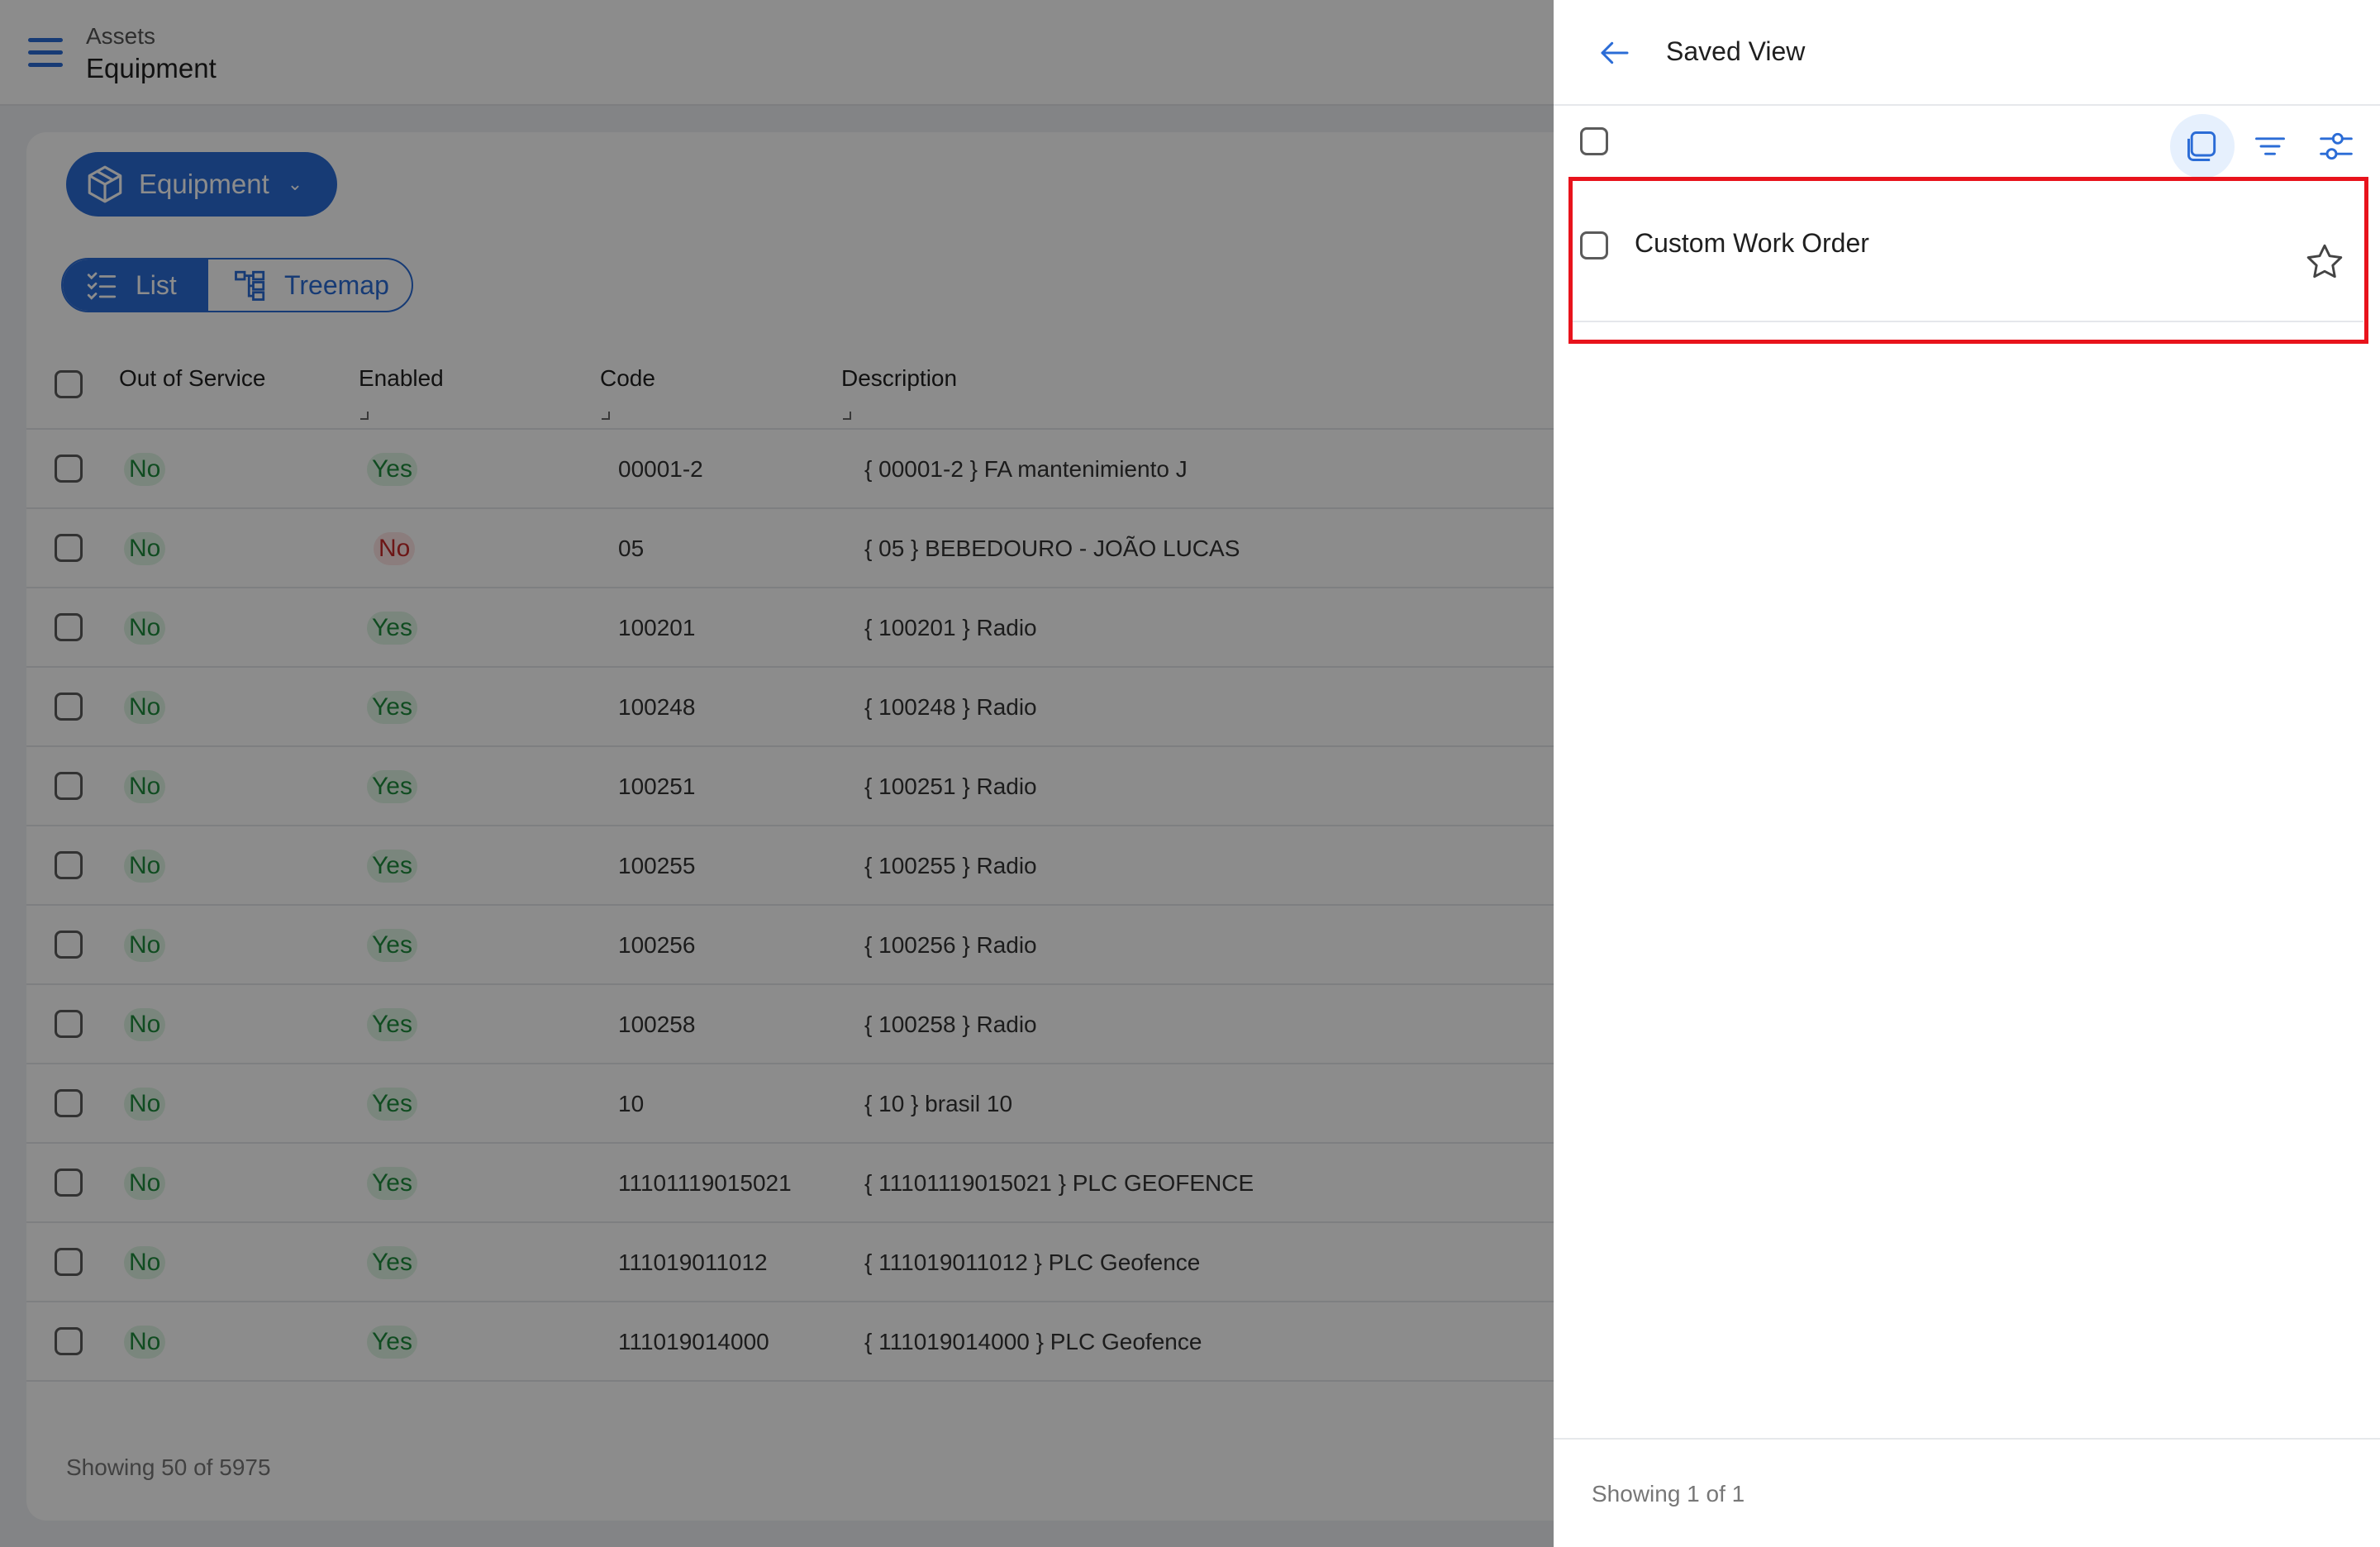 The image size is (2380, 1547). Describe the element at coordinates (1594, 141) in the screenshot. I see `select-all-saved-views-checkbox` at that location.